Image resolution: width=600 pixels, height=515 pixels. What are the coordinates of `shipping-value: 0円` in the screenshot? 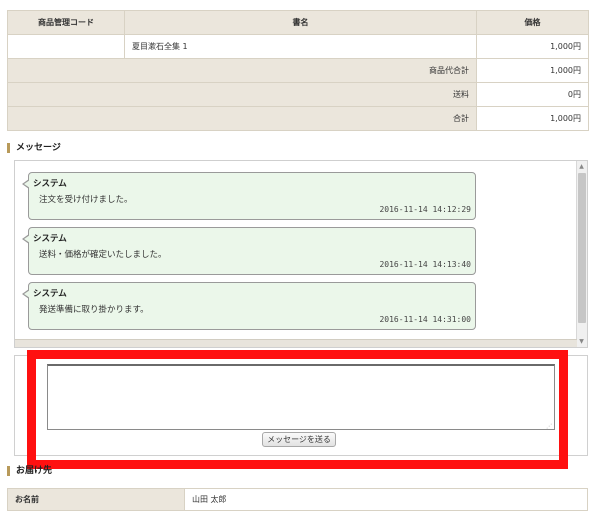 It's located at (532, 94).